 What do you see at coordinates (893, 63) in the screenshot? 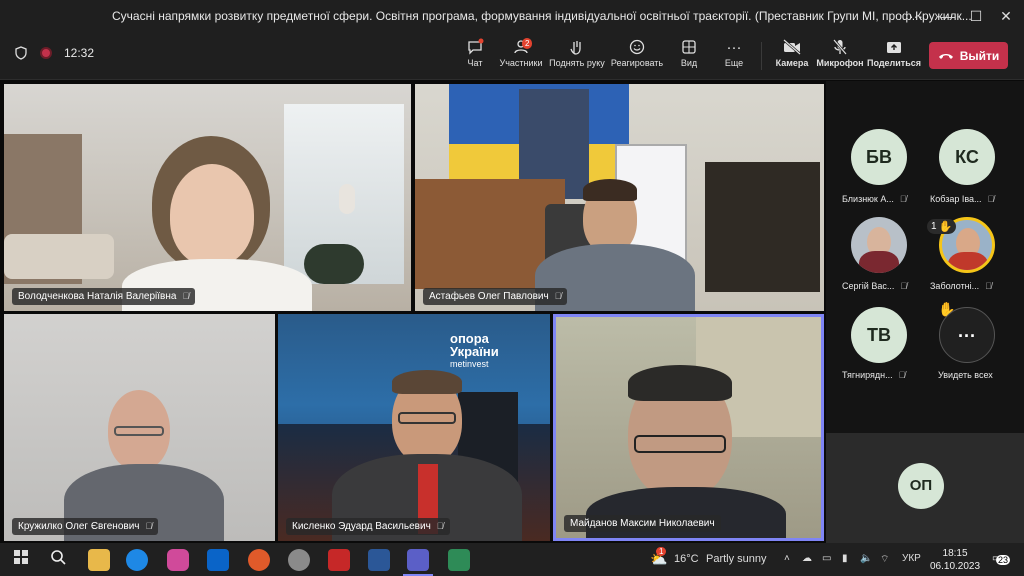
I see `share-label: Поделиться` at bounding box center [893, 63].